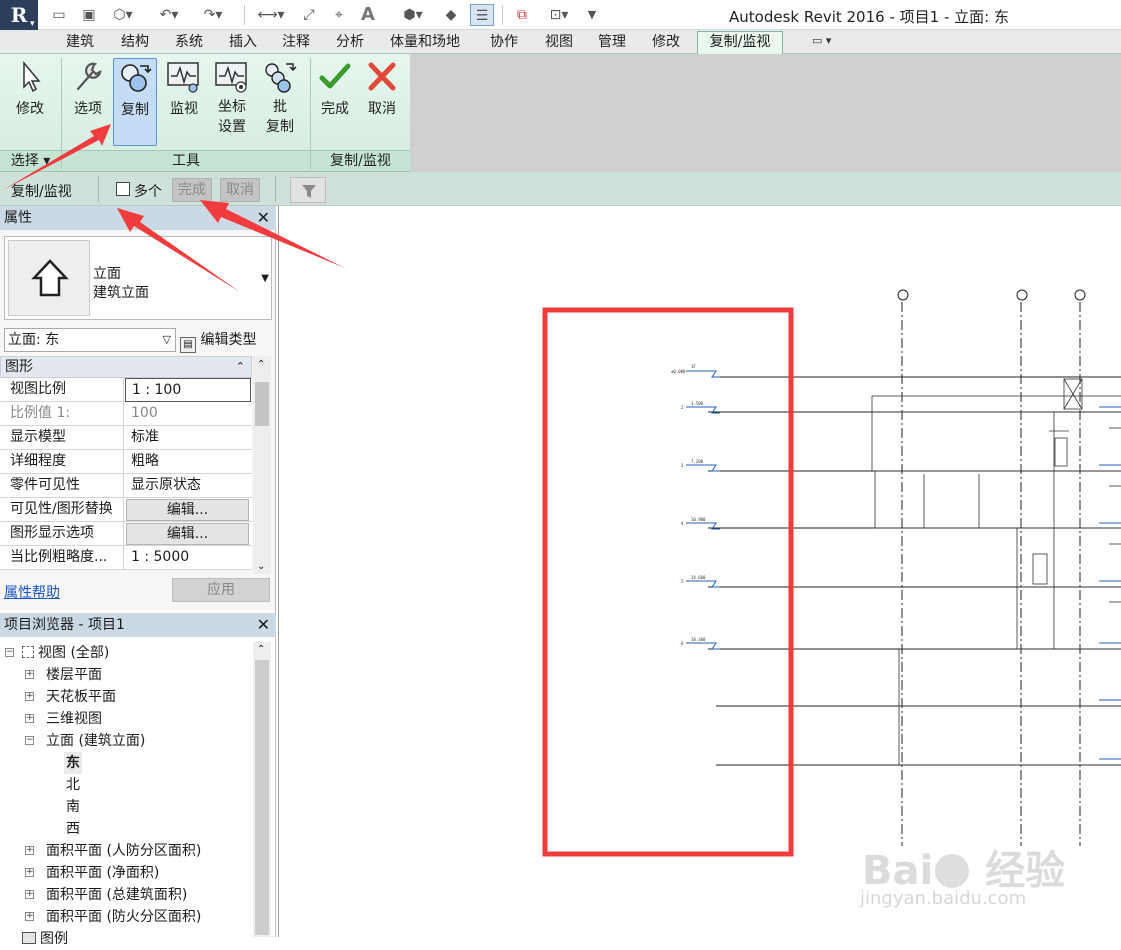  Describe the element at coordinates (339, 15) in the screenshot. I see `tag-icon: ⌖` at that location.